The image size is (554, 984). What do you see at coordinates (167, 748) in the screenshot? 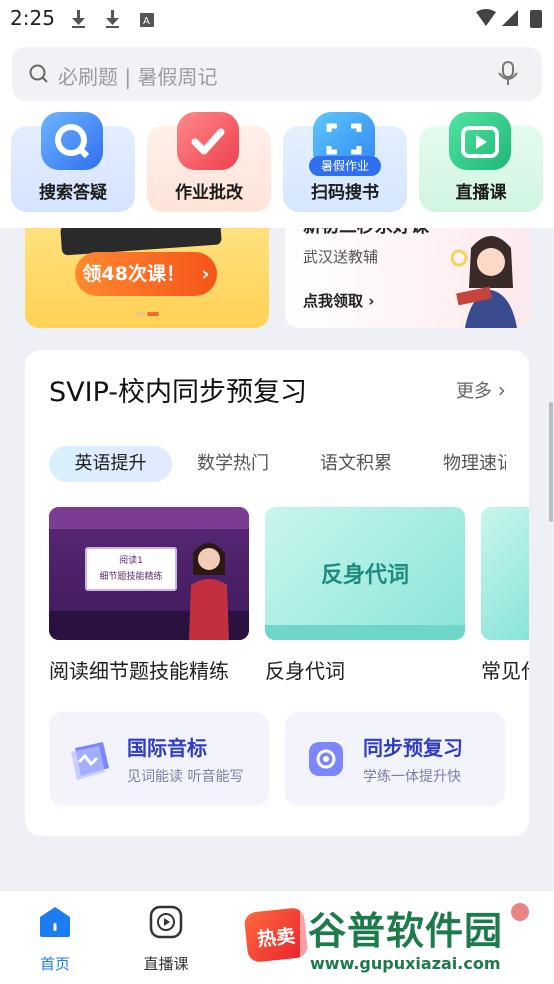
I see `feature-title: 国际音标` at bounding box center [167, 748].